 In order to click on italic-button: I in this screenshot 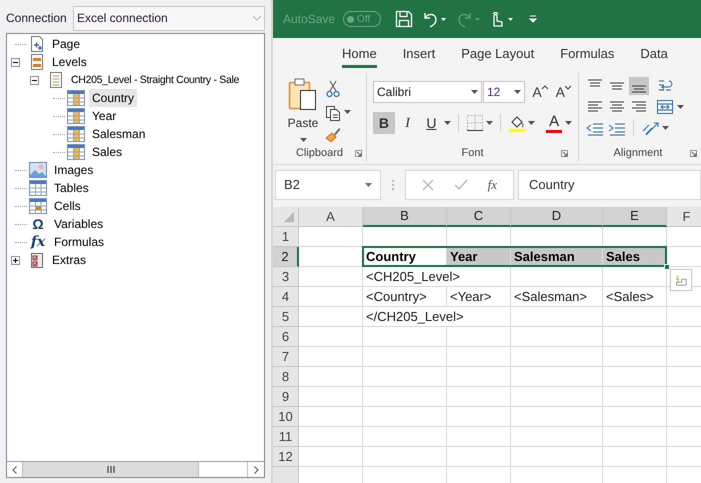, I will do `click(407, 123)`.